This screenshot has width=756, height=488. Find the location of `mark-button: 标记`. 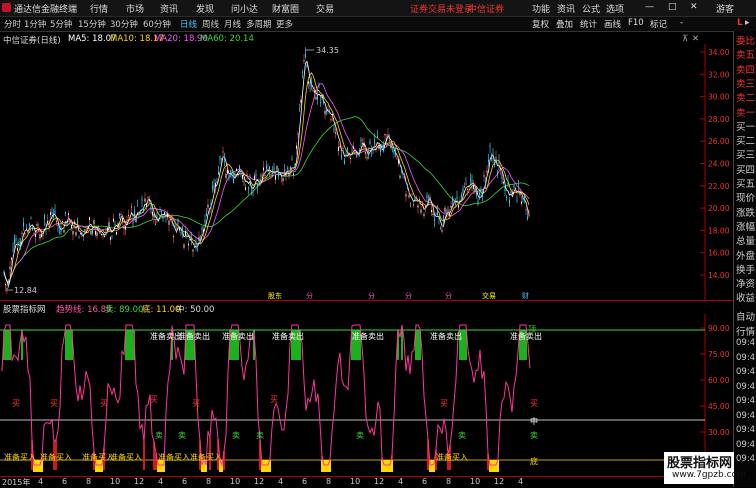

mark-button: 标记 is located at coordinates (658, 24).